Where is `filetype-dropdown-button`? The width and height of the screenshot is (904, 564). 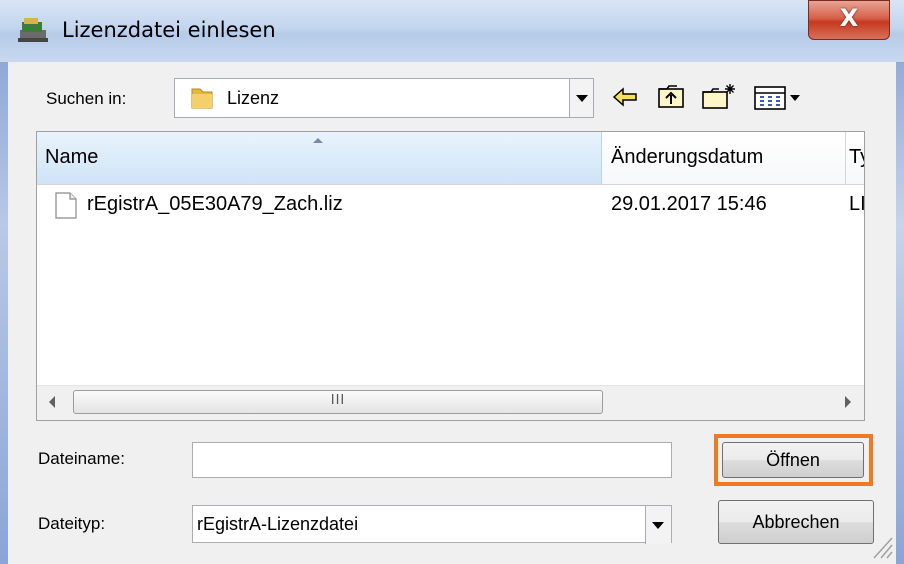 filetype-dropdown-button is located at coordinates (658, 525).